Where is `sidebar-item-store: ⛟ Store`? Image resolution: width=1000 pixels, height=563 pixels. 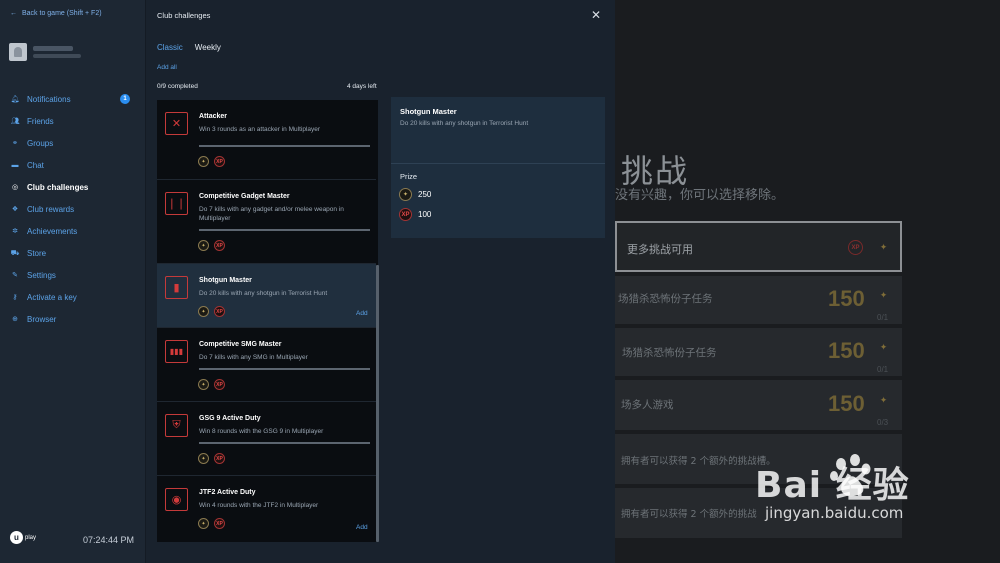
sidebar-item-store: ⛟ Store is located at coordinates (73, 253).